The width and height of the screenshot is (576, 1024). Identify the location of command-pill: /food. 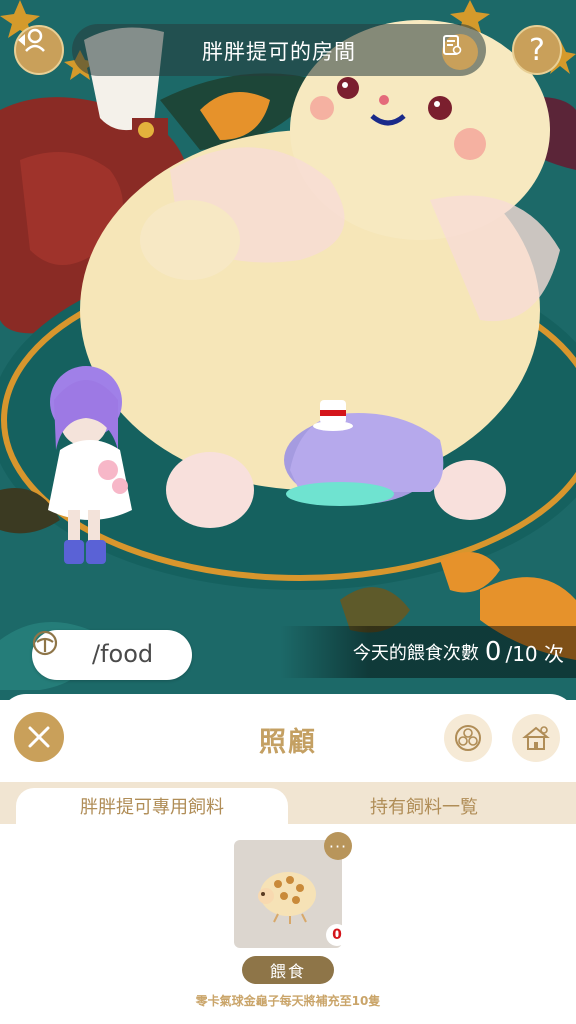
(112, 655).